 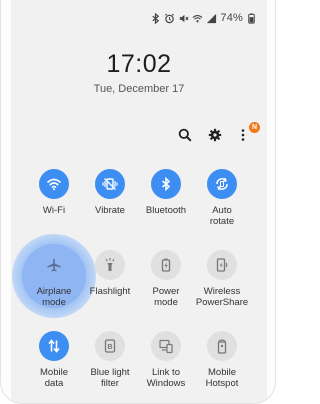 I want to click on mobile-data-toggle, so click(x=54, y=346).